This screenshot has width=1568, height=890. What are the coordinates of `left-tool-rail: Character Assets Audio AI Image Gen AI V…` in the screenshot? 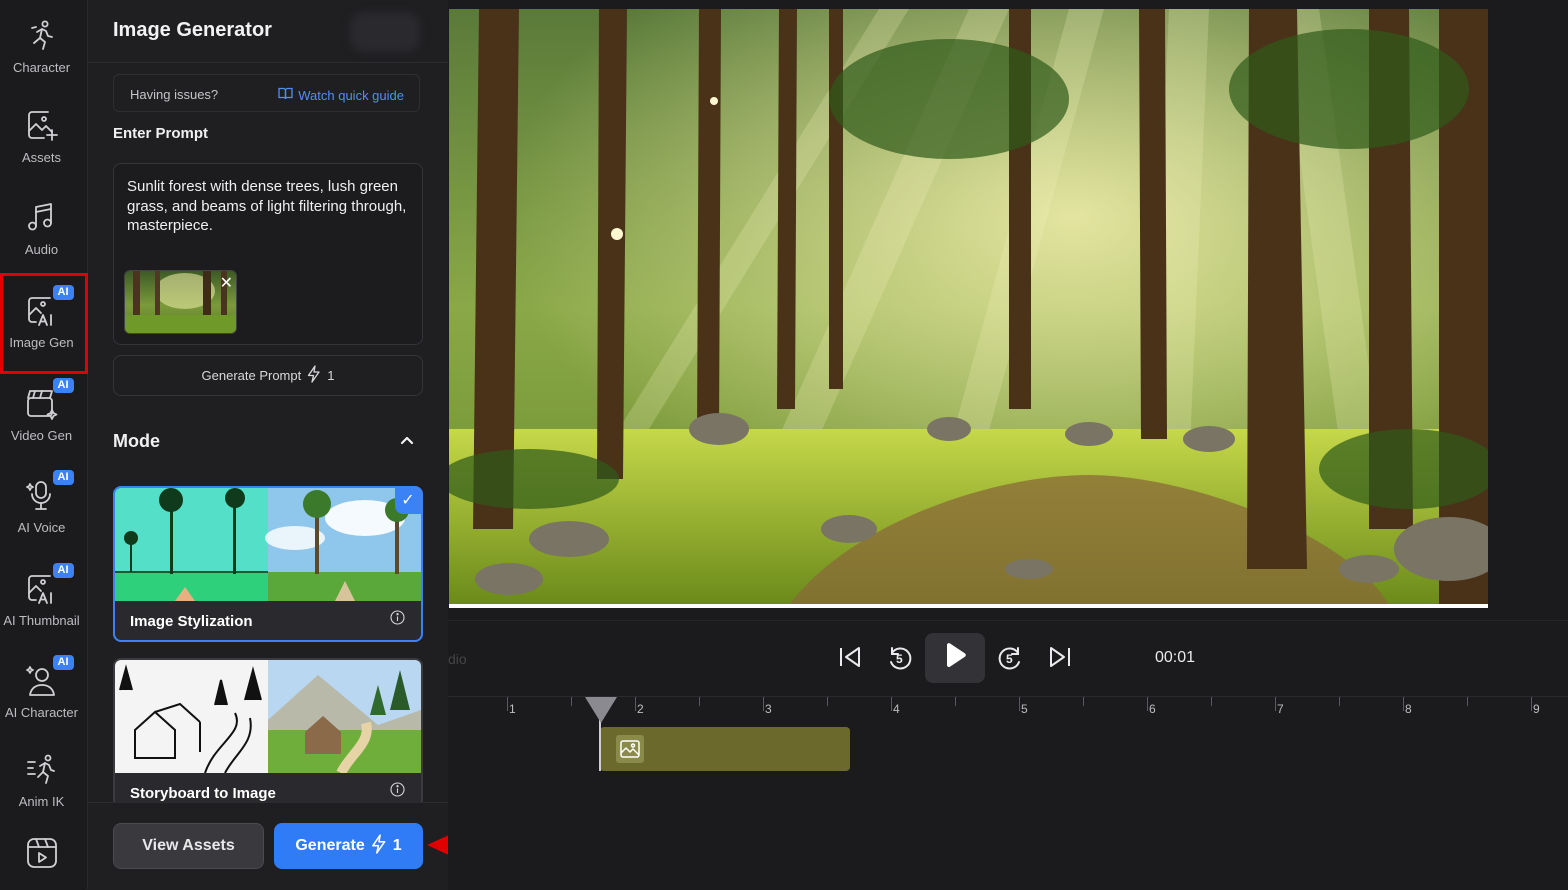 It's located at (44, 444).